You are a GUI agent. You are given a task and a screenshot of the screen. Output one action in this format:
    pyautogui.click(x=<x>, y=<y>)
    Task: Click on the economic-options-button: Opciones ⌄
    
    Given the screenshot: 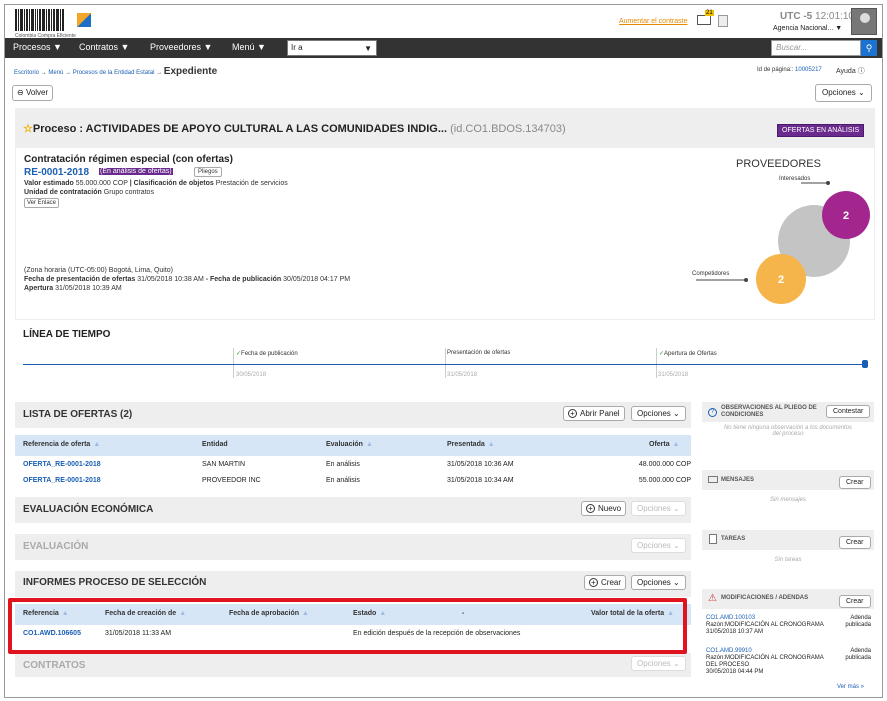 What is the action you would take?
    pyautogui.click(x=658, y=508)
    